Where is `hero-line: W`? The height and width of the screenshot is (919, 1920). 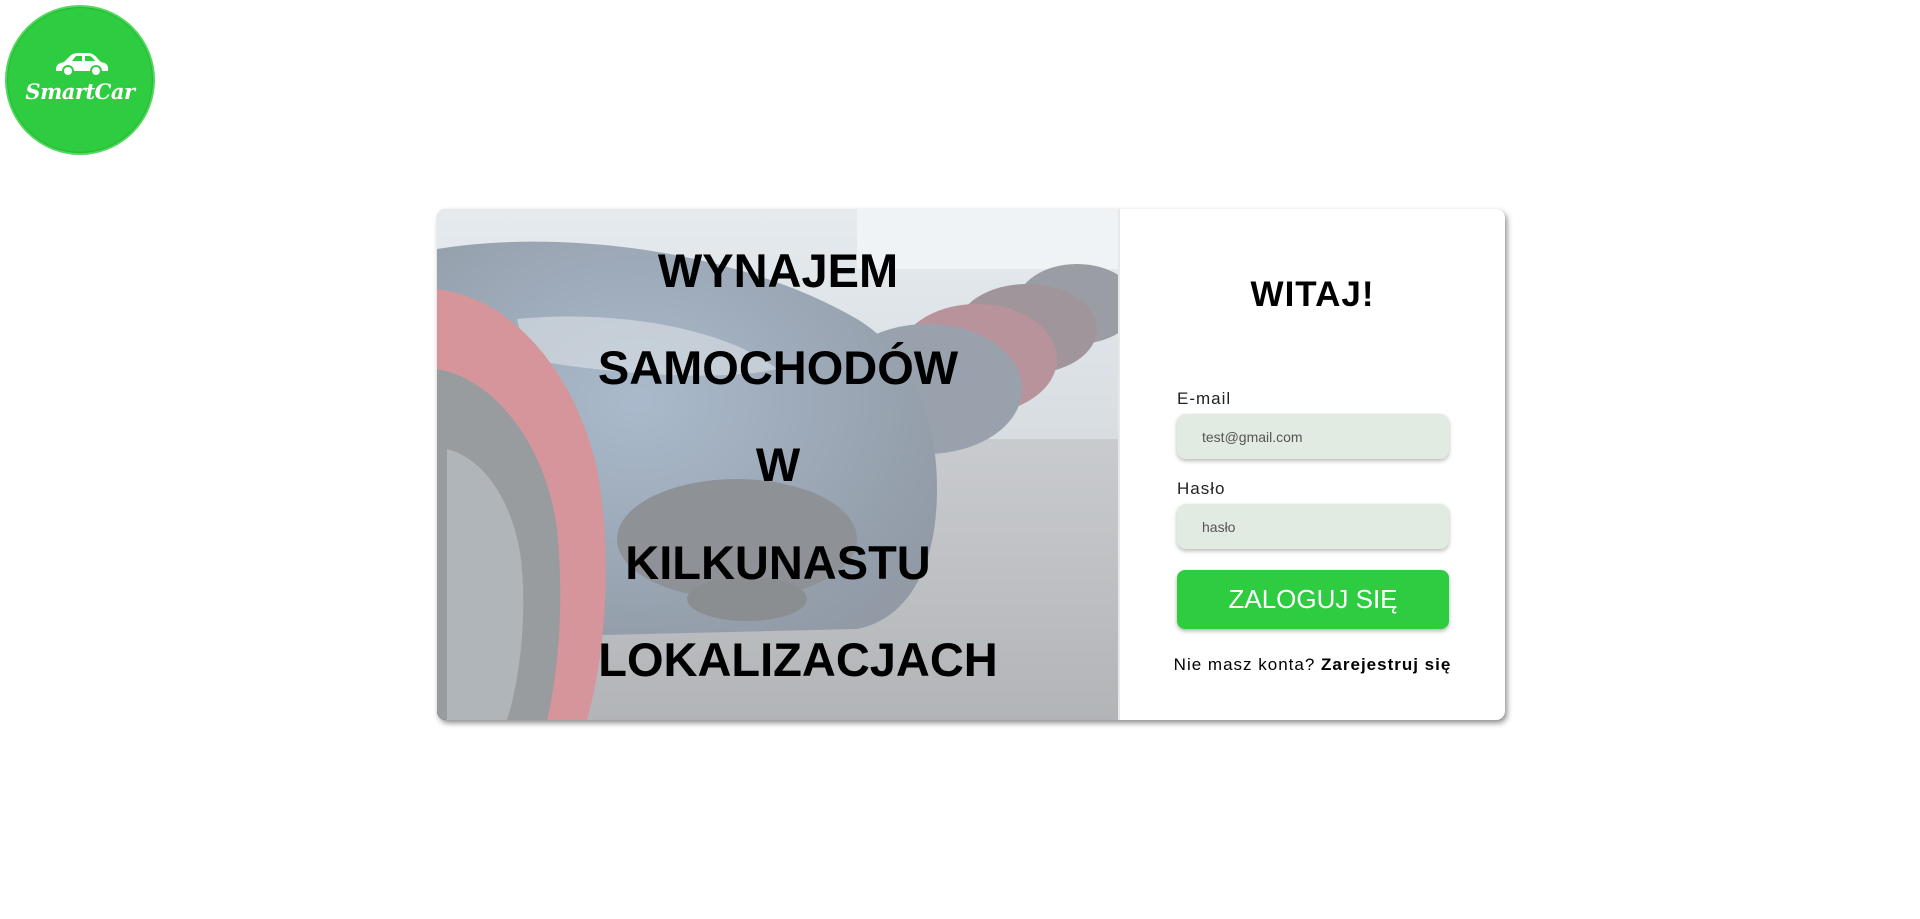
hero-line: W is located at coordinates (778, 464).